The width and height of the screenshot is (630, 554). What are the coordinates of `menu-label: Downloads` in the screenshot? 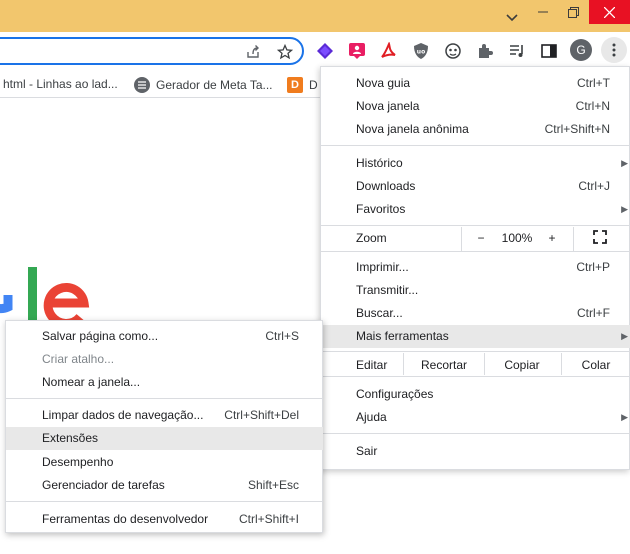 It's located at (386, 186).